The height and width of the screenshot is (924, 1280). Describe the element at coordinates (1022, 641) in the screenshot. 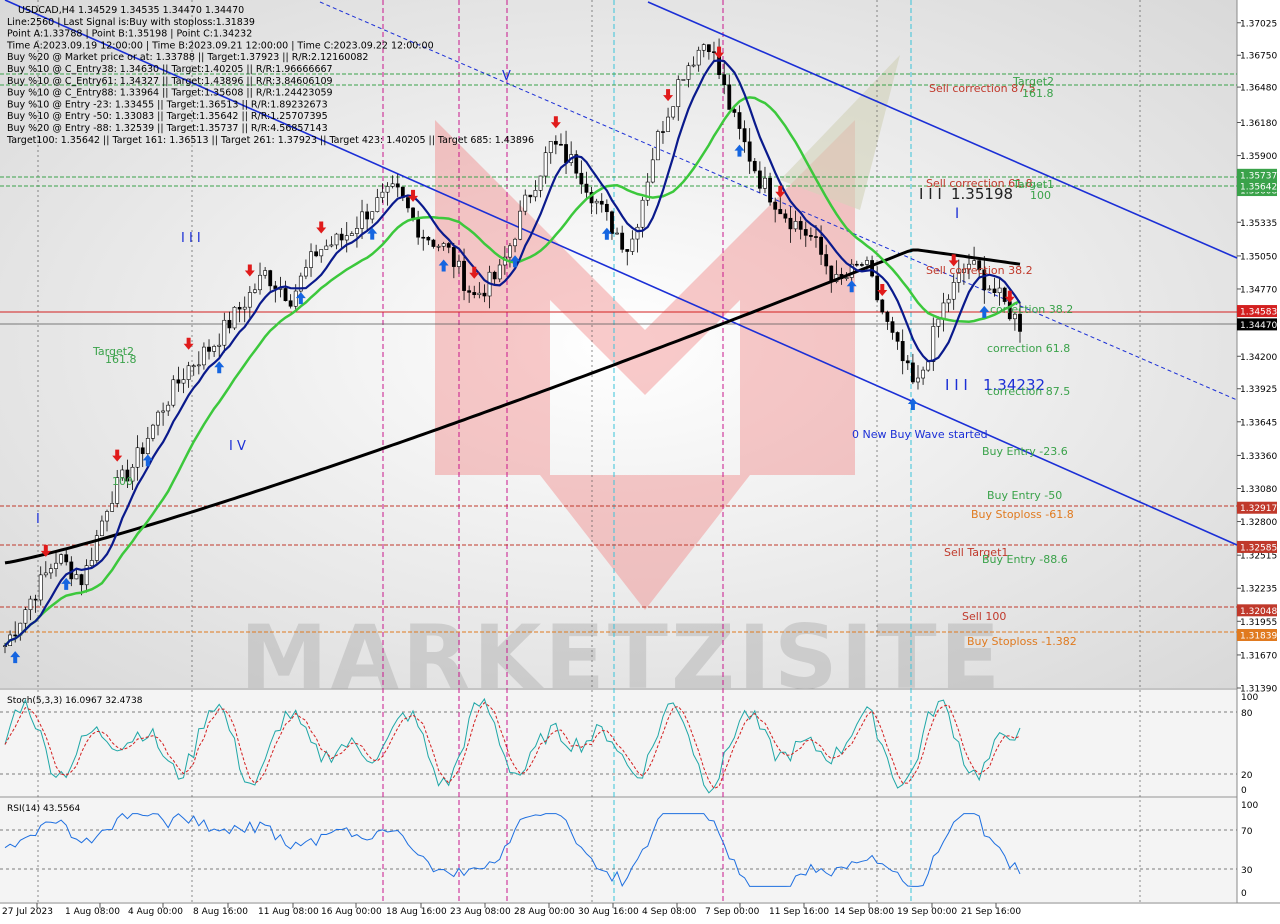

I see `buy-stoploss-1382: Buy Stoploss -1.382` at that location.